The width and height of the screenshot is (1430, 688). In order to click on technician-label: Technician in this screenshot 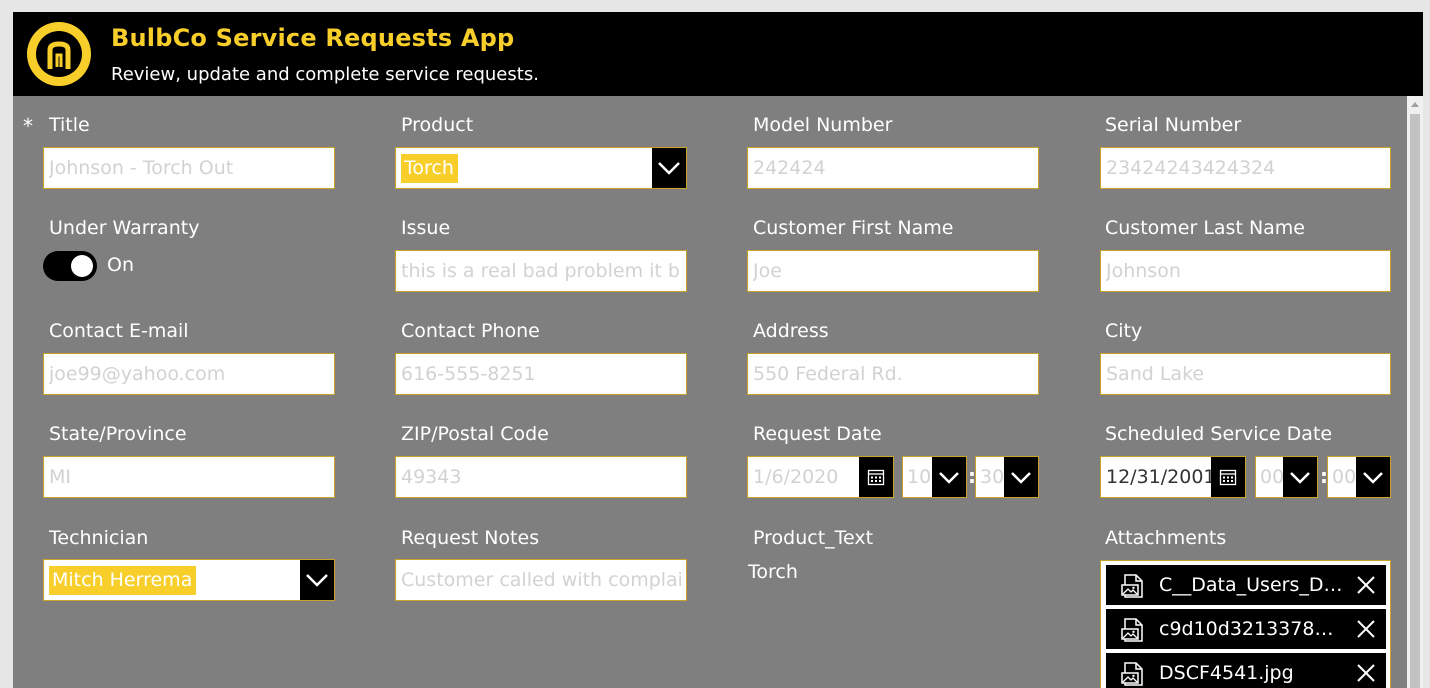, I will do `click(99, 538)`.